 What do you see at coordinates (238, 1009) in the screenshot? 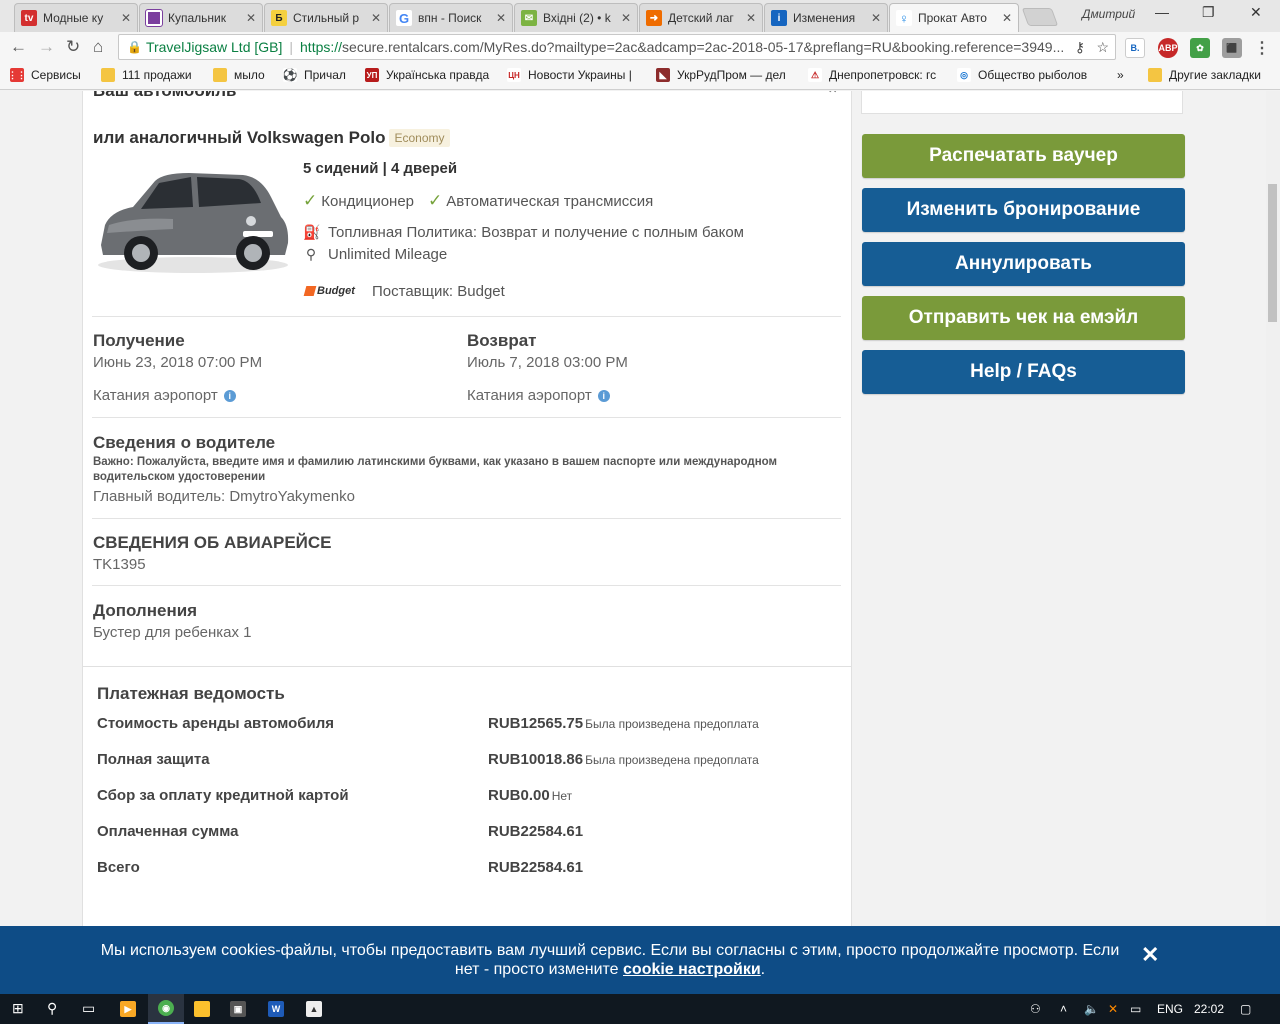
I see `taskbar-app-store: ▣` at bounding box center [238, 1009].